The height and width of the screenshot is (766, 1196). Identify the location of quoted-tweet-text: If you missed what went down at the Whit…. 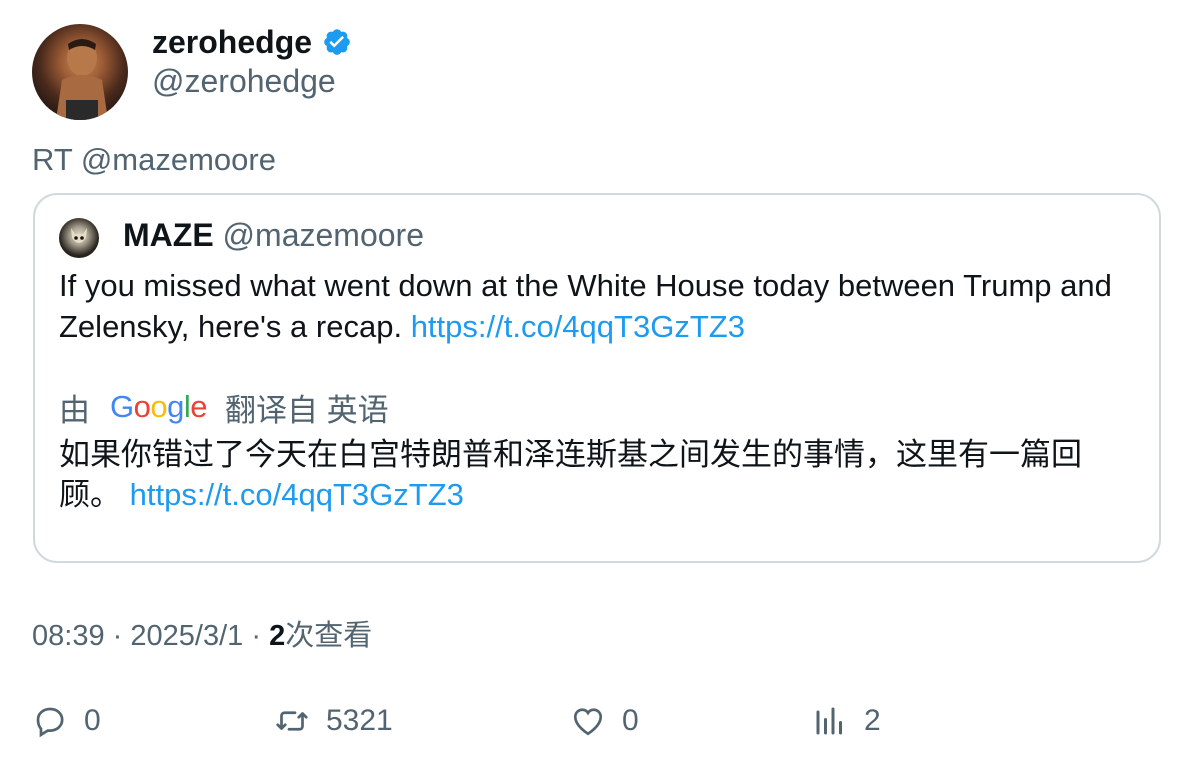
(599, 306).